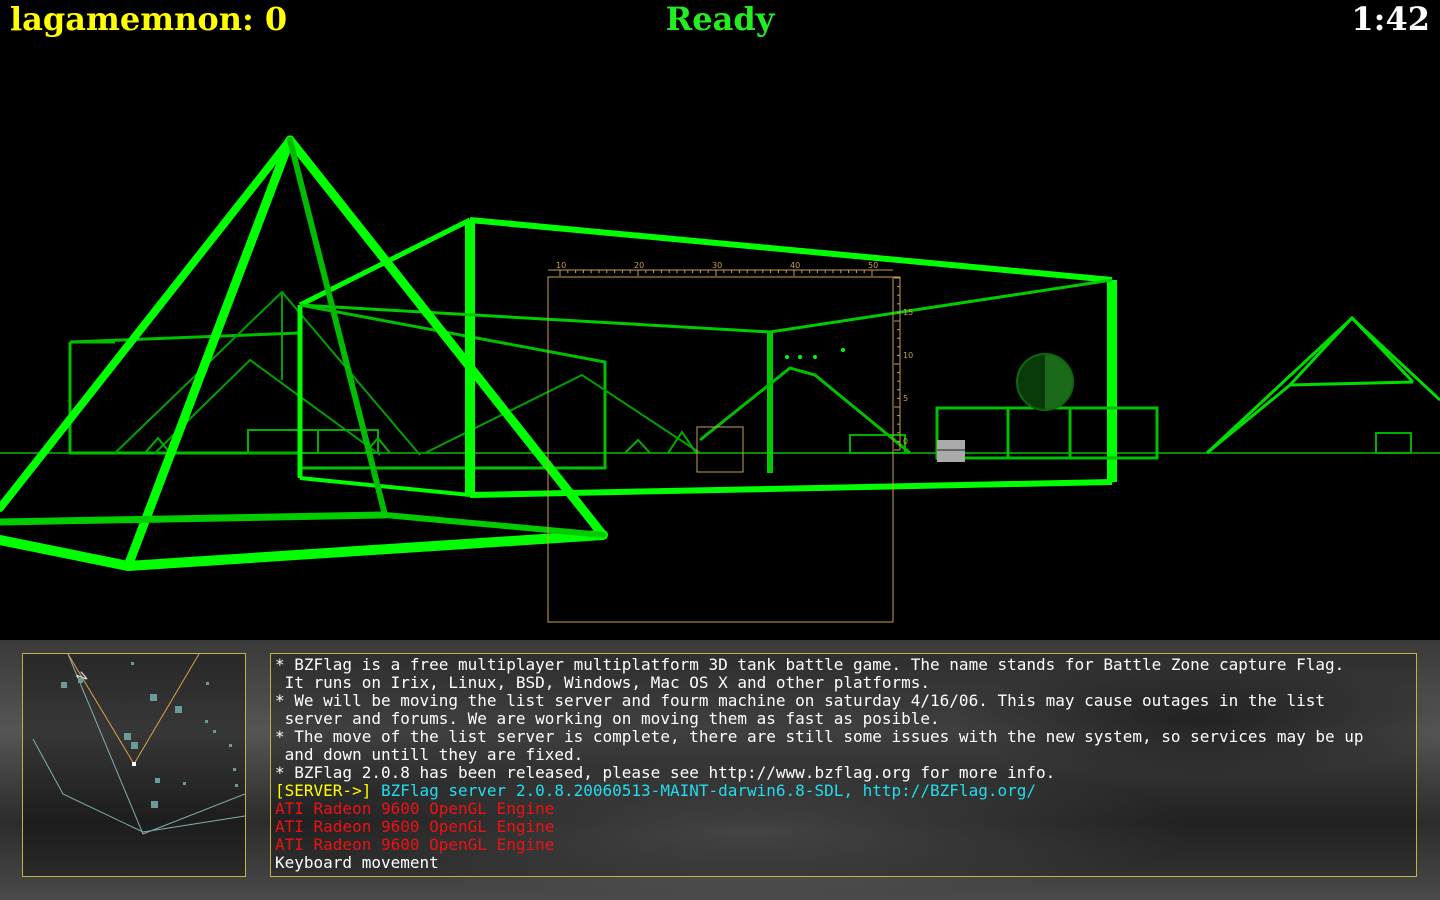 The height and width of the screenshot is (900, 1440). I want to click on right-low-box, so click(1047, 433).